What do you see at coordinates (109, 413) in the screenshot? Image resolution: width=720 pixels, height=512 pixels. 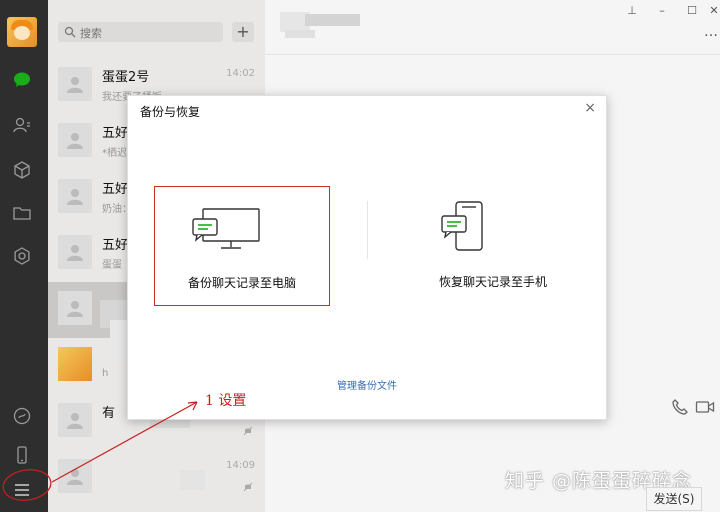 I see `chat-name: 有` at bounding box center [109, 413].